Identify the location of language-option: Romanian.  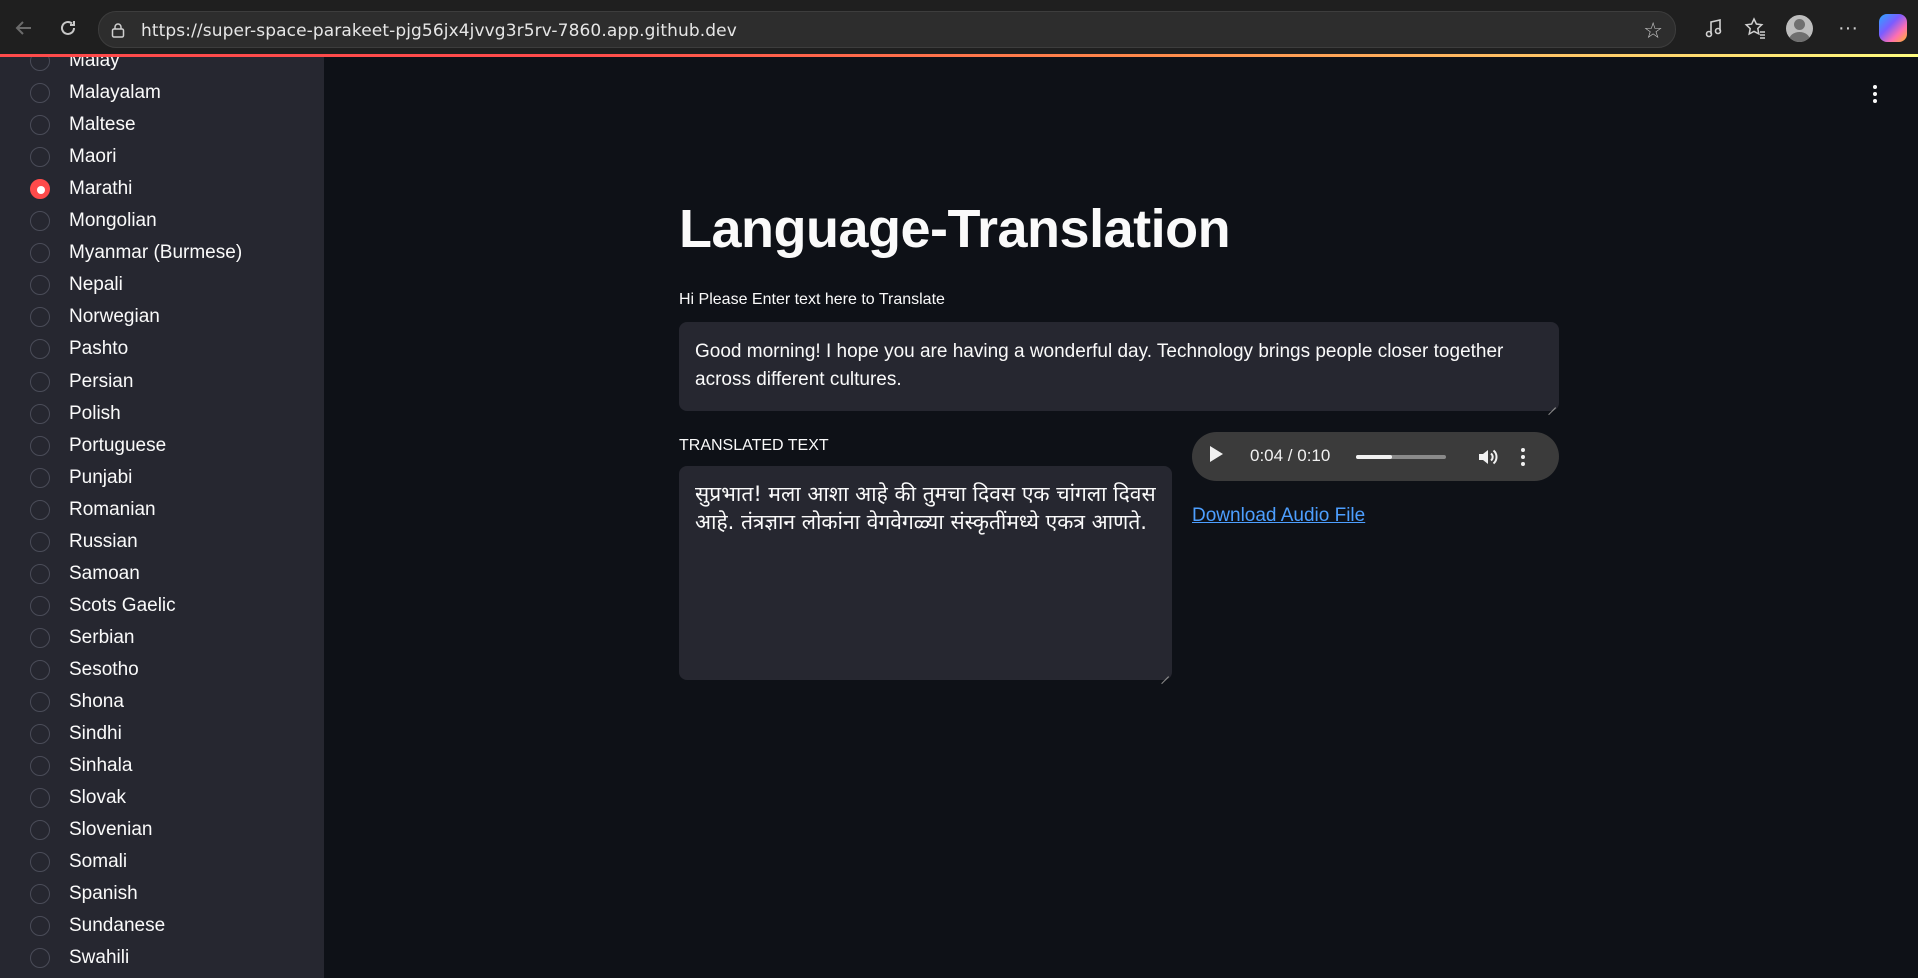
(93, 510).